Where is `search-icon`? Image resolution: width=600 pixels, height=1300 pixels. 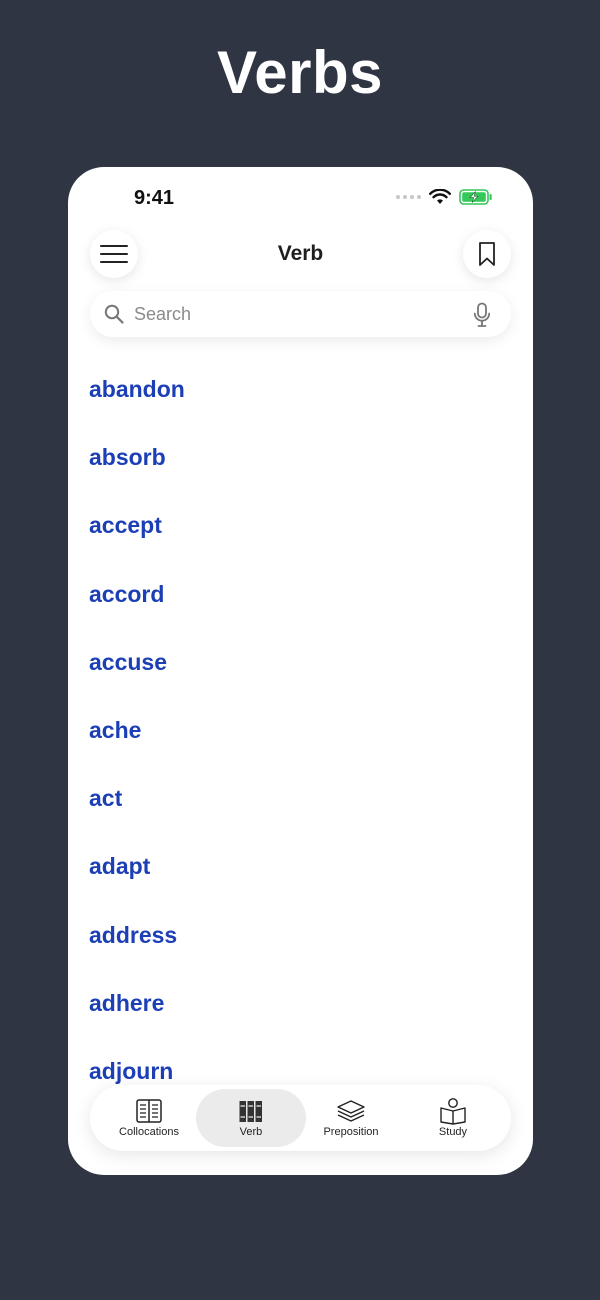
search-icon is located at coordinates (114, 314).